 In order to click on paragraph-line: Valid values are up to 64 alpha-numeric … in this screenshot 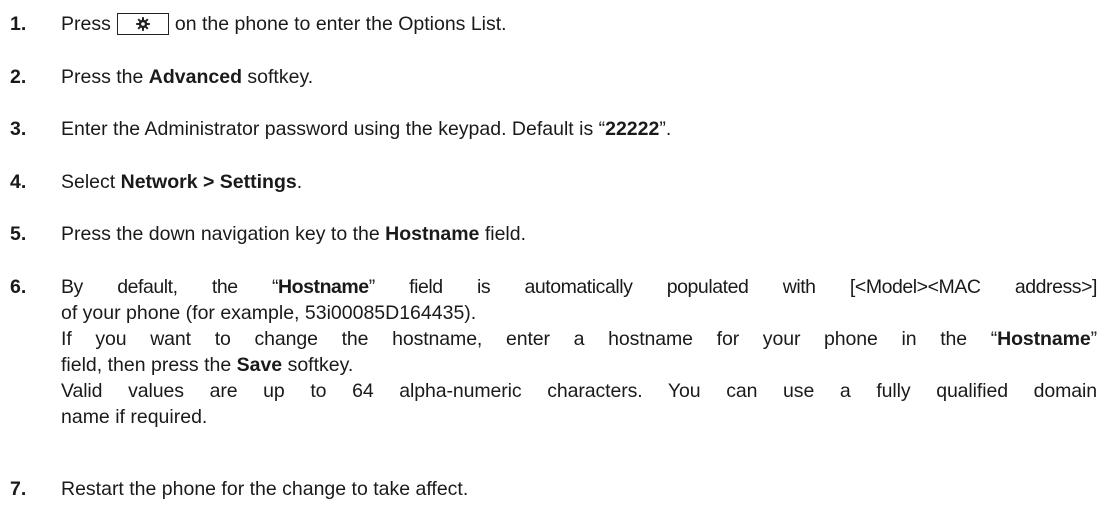, I will do `click(579, 391)`.